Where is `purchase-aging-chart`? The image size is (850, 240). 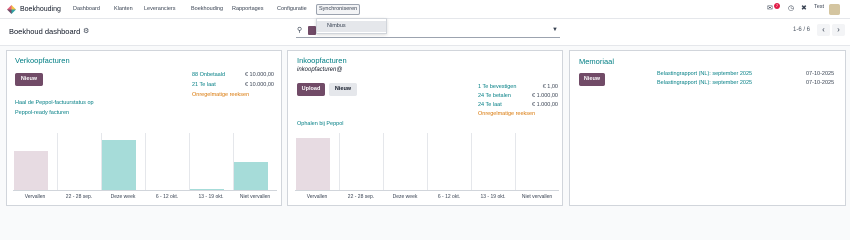
purchase-aging-chart is located at coordinates (427, 162).